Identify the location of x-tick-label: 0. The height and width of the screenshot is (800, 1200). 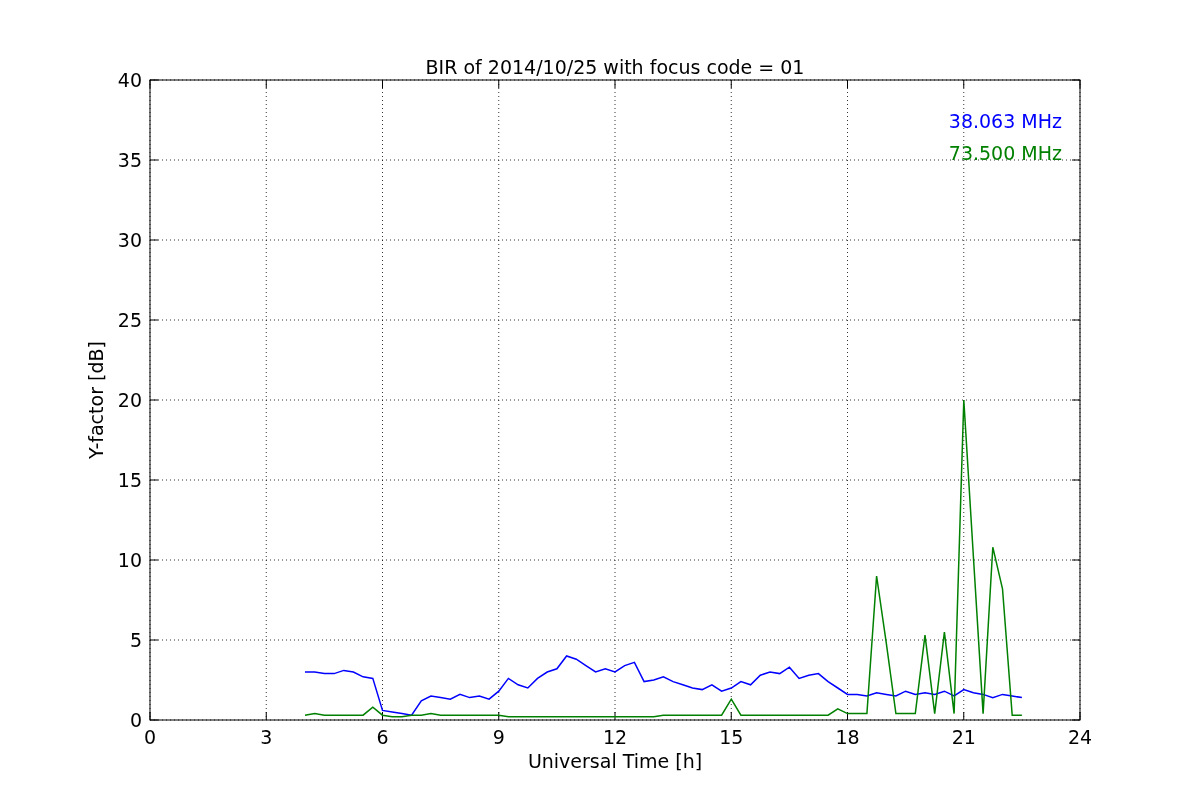
(150, 737).